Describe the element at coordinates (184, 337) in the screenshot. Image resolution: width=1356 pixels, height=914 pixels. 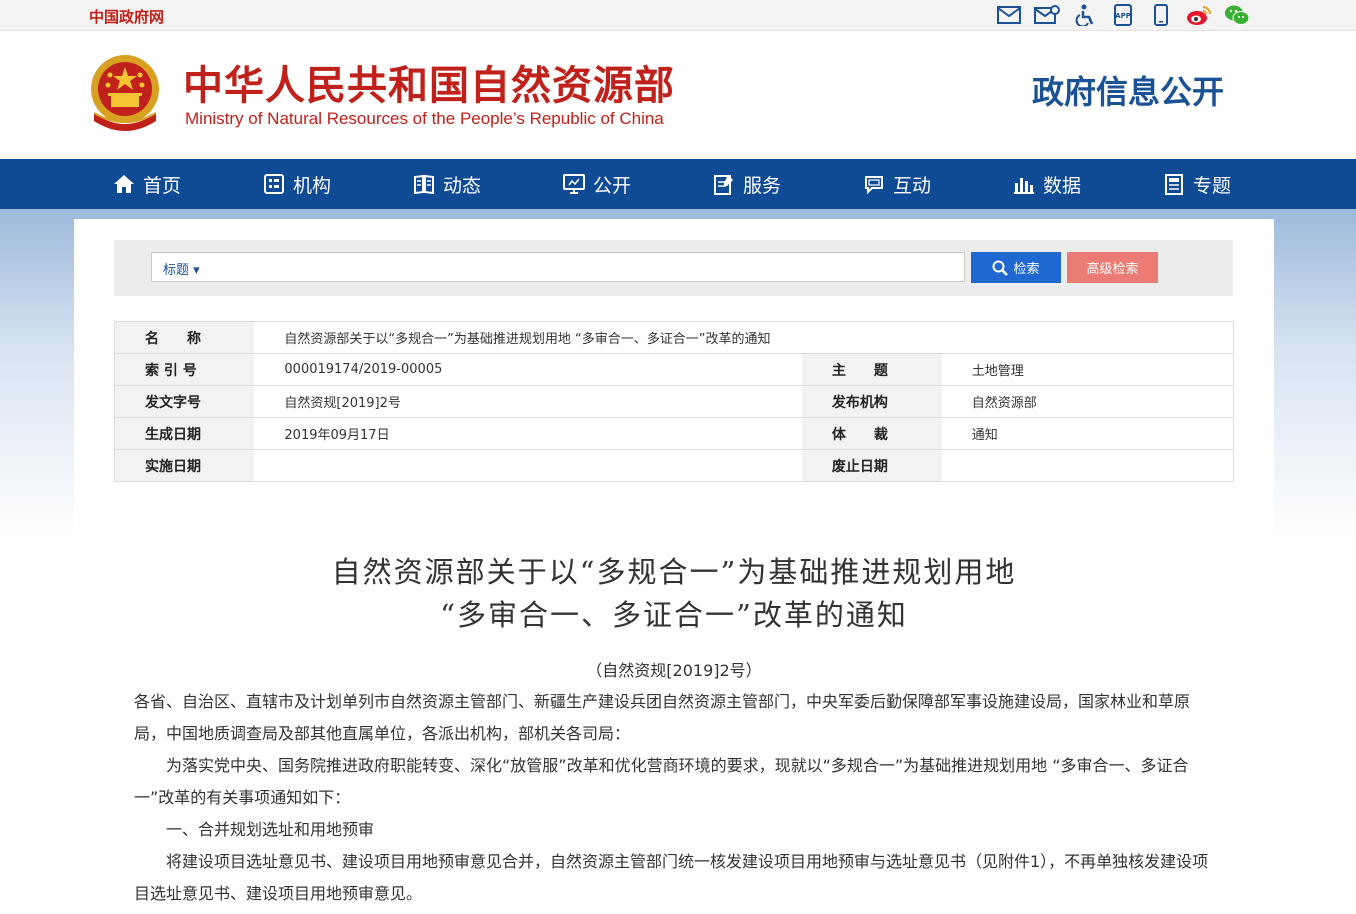
I see `name-label: 名 称` at that location.